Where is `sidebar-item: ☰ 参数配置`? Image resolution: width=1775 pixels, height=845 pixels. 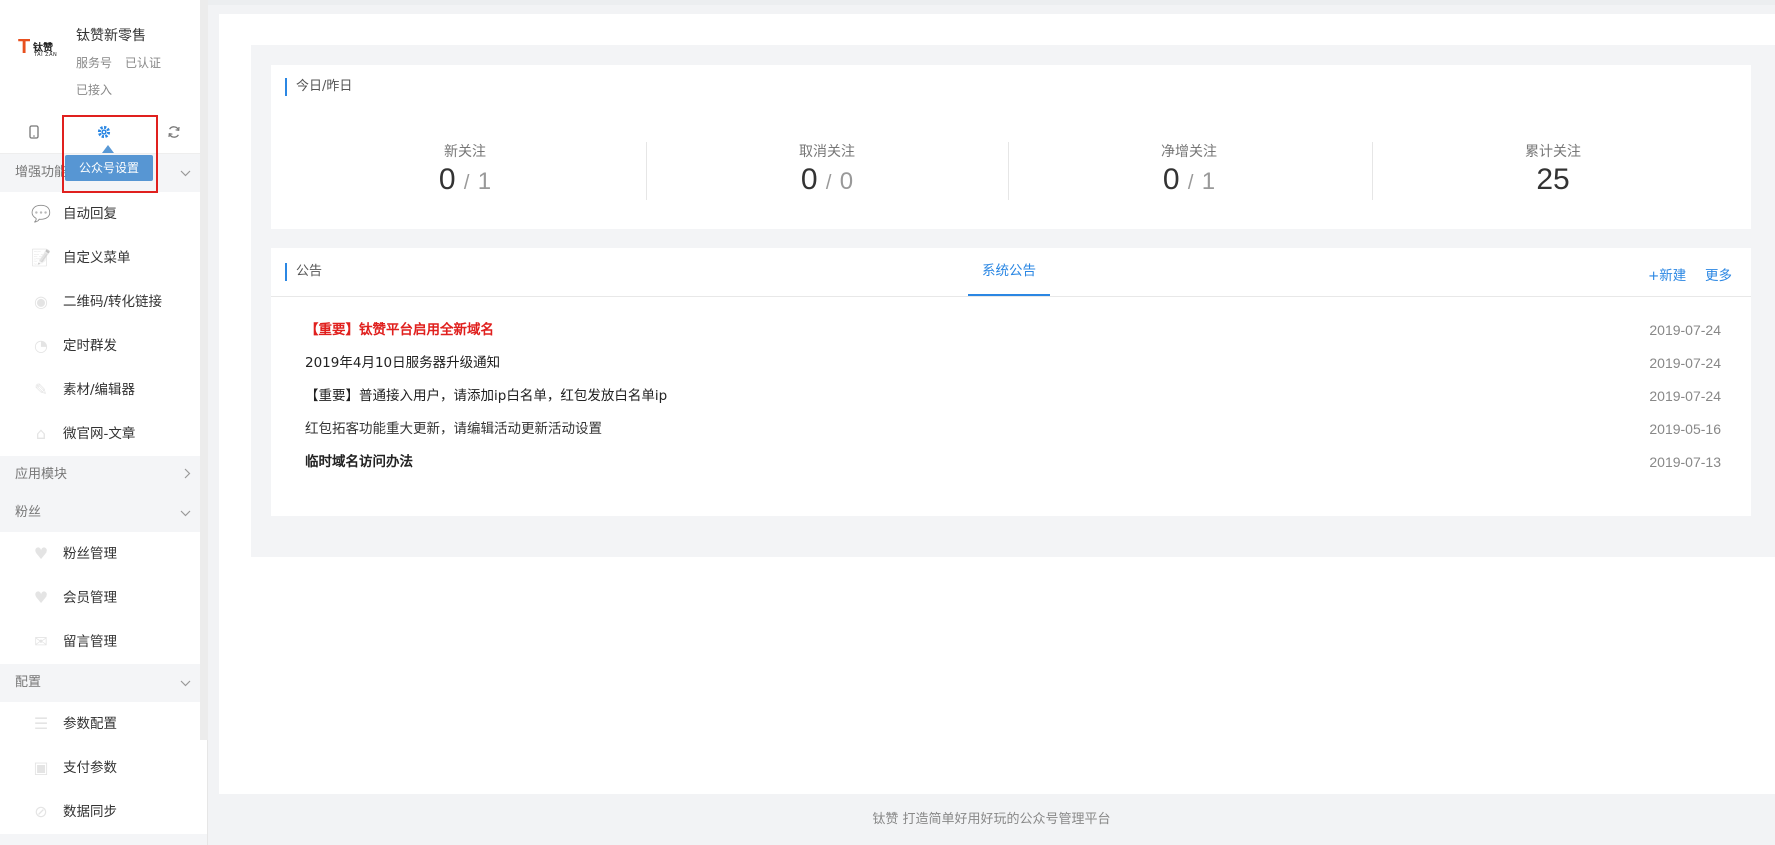
sidebar-item: ☰ 参数配置 is located at coordinates (103, 724).